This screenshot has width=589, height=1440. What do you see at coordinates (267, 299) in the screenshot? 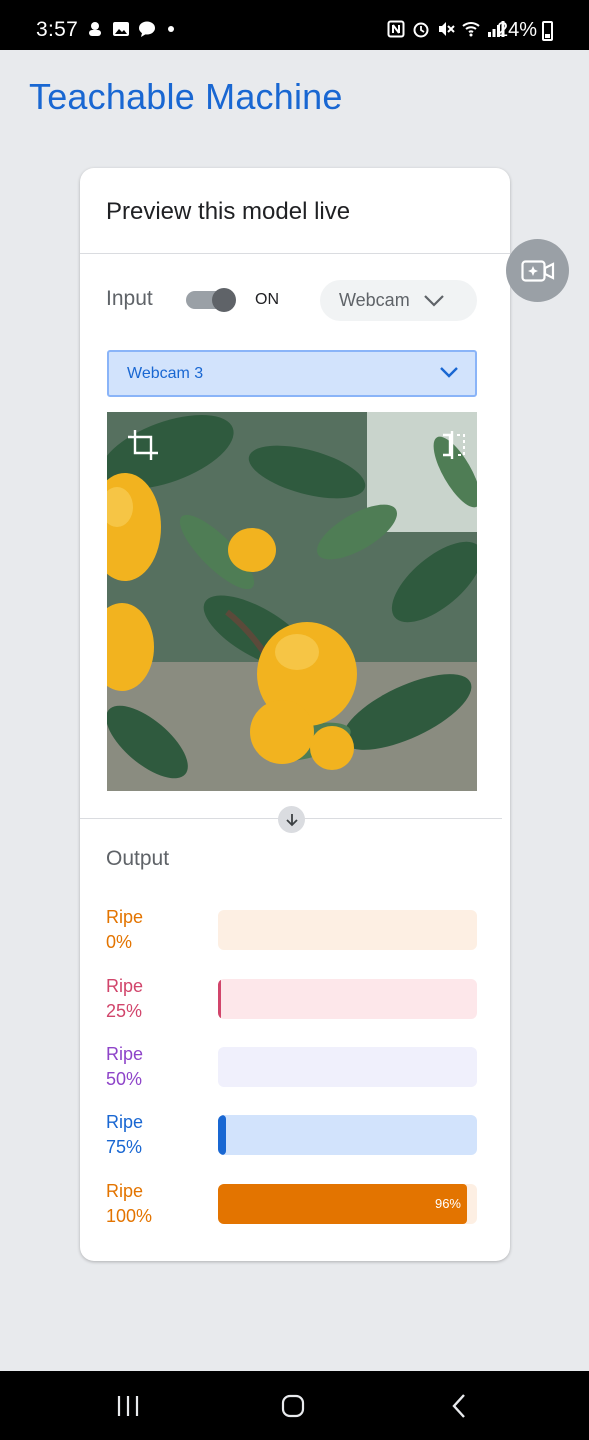
I see `toggle-state-label: ON` at bounding box center [267, 299].